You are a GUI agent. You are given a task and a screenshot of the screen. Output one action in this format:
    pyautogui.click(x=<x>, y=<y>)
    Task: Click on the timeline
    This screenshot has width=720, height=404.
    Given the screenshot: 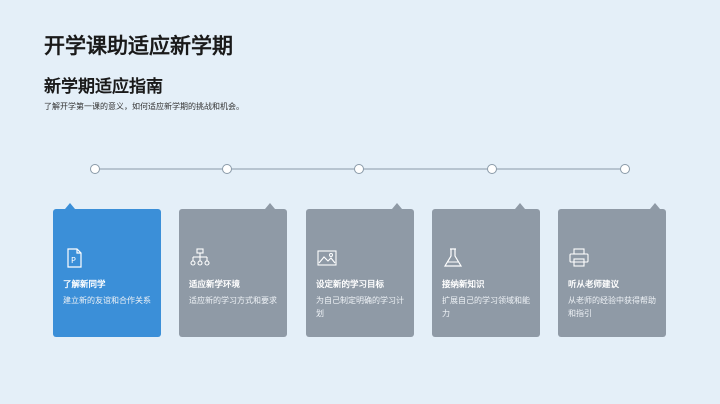 What is the action you would take?
    pyautogui.click(x=360, y=169)
    